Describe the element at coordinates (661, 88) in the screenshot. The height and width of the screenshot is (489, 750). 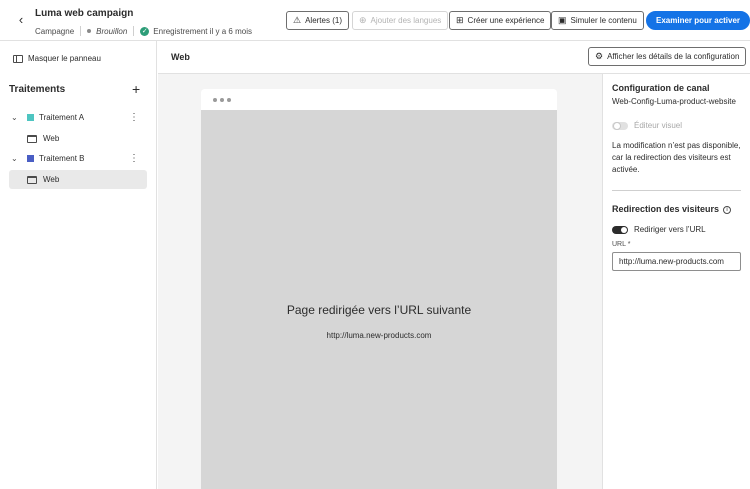
I see `channel-config-title: Configuration de canal` at that location.